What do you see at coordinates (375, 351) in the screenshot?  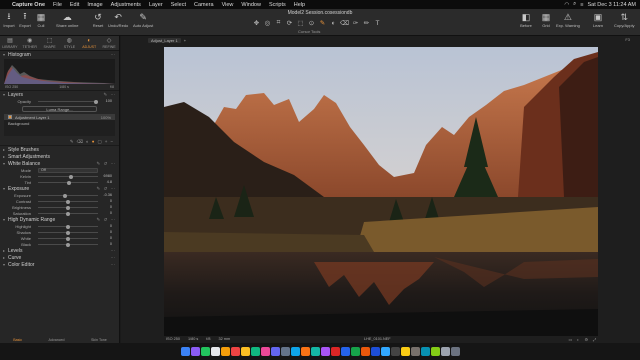 I see `lightroom-icon` at bounding box center [375, 351].